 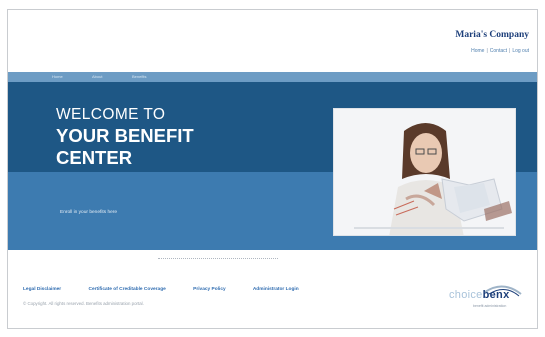 I want to click on choicebenx-logo: choicebenx benefit administration, so click(x=483, y=297).